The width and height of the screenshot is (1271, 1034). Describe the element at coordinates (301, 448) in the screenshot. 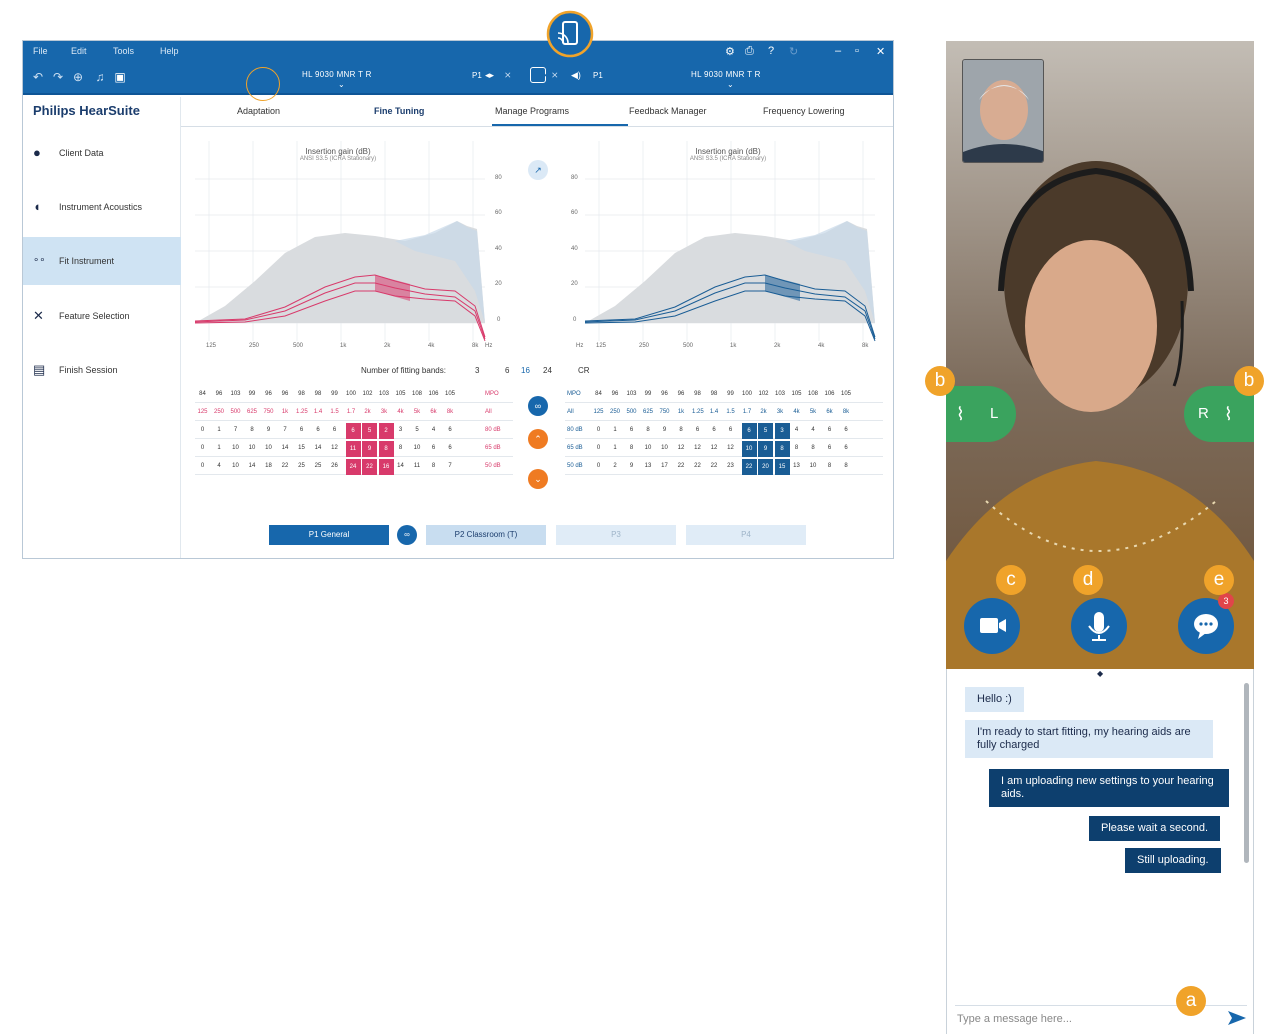

I see `table-cell: 15` at that location.